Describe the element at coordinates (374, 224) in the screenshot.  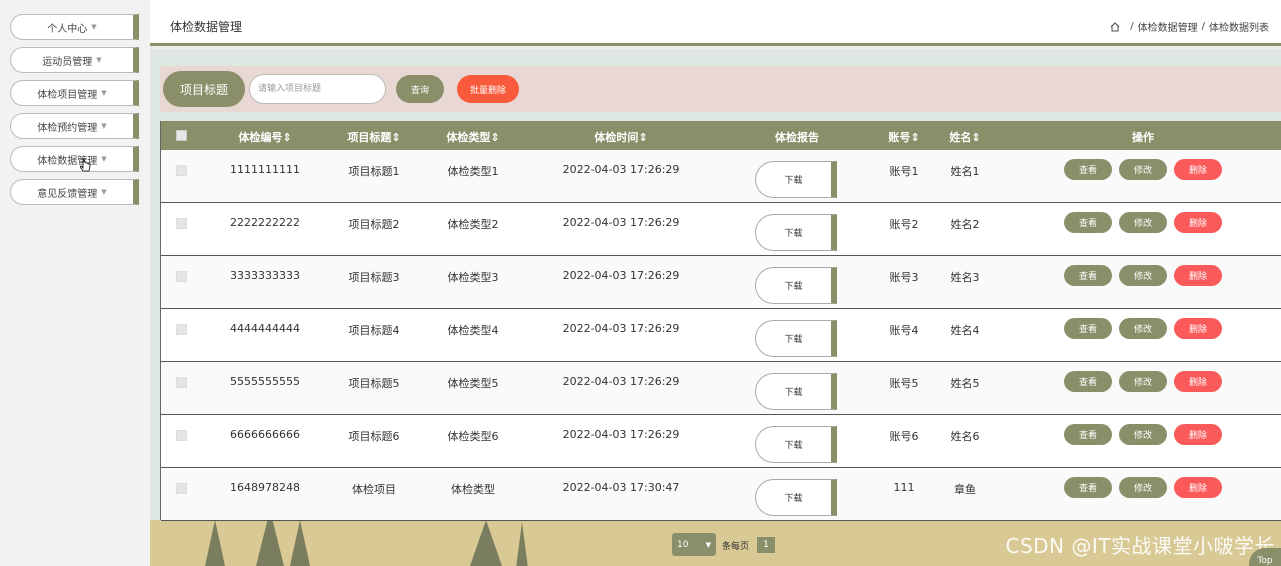
I see `cell-project-title: 项目标题2` at that location.